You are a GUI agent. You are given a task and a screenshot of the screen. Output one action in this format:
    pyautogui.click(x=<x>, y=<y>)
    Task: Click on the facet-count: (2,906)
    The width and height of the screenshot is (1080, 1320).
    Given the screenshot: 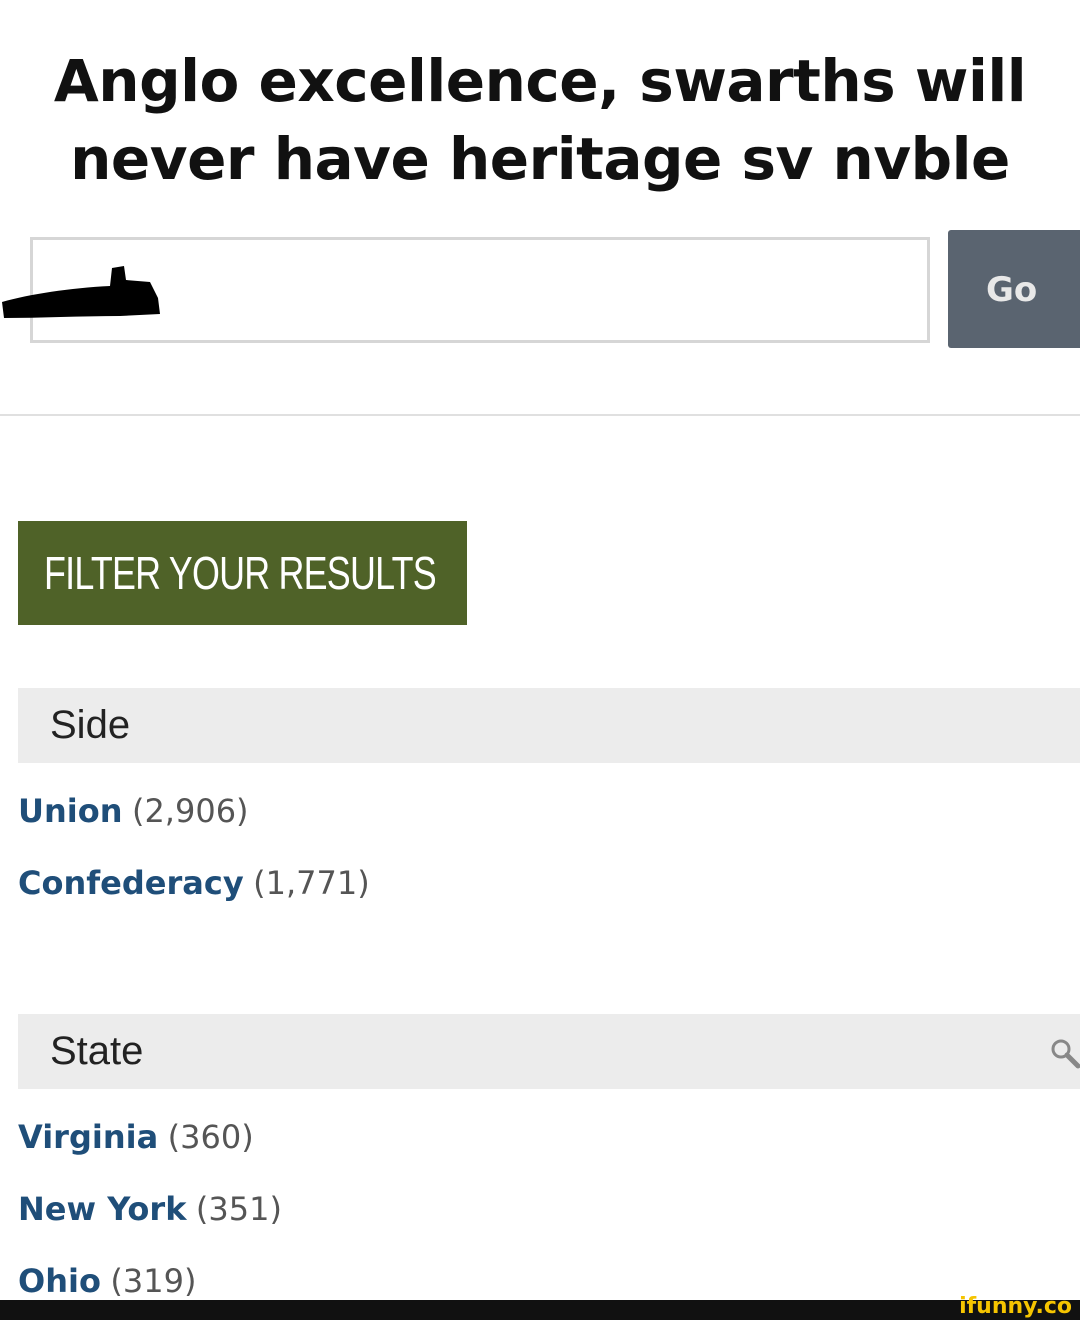 What is the action you would take?
    pyautogui.click(x=190, y=811)
    